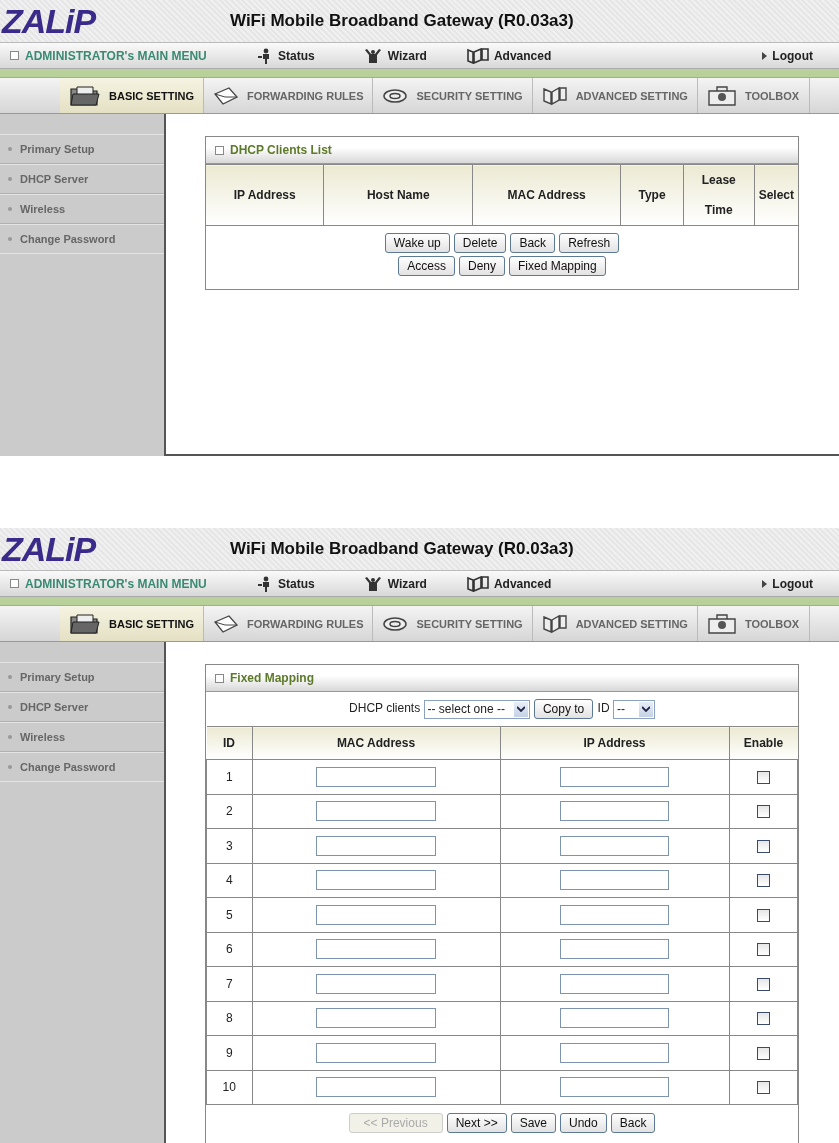 This screenshot has width=839, height=1143. Describe the element at coordinates (589, 243) in the screenshot. I see `action-button: Refresh` at that location.